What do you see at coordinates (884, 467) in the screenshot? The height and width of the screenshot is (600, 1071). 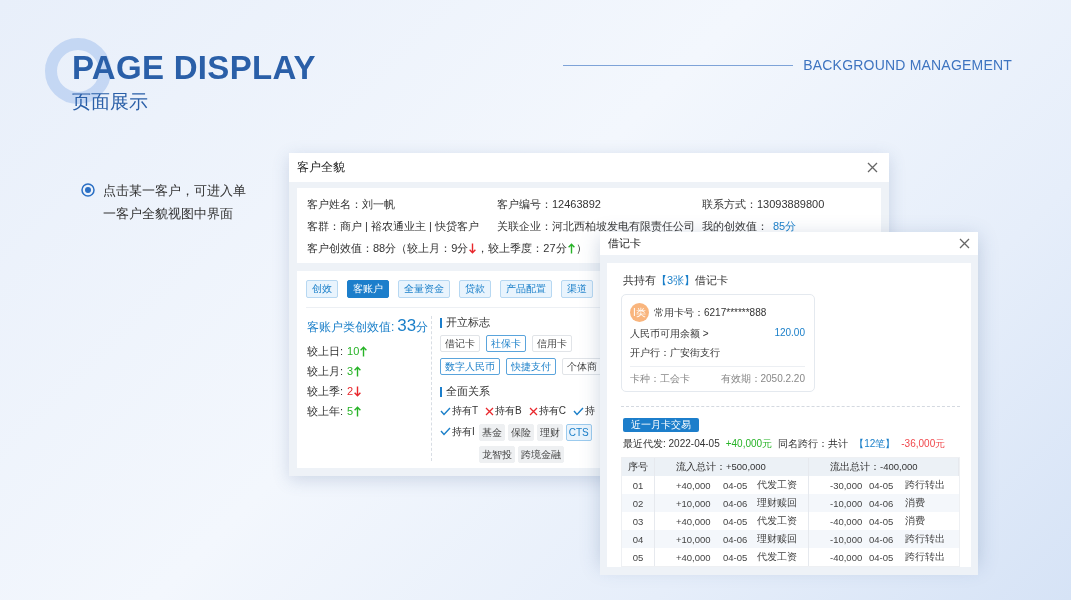 I see `column-header: 流出总计：-400,000` at bounding box center [884, 467].